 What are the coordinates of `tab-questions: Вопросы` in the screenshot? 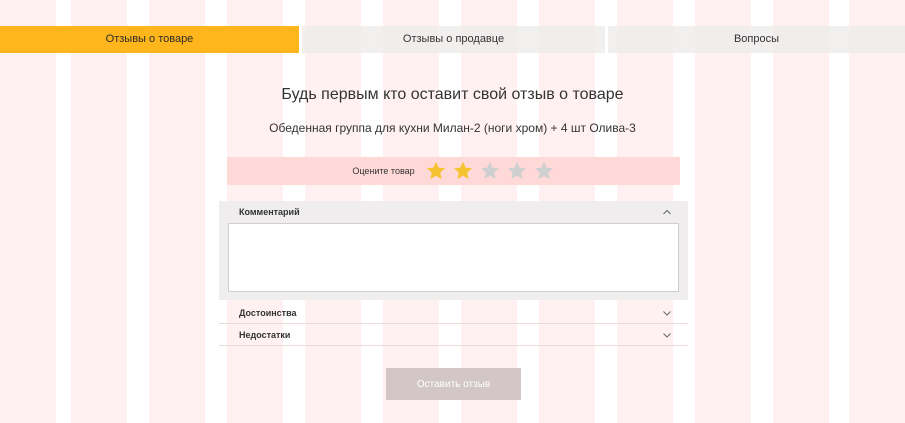 It's located at (756, 39).